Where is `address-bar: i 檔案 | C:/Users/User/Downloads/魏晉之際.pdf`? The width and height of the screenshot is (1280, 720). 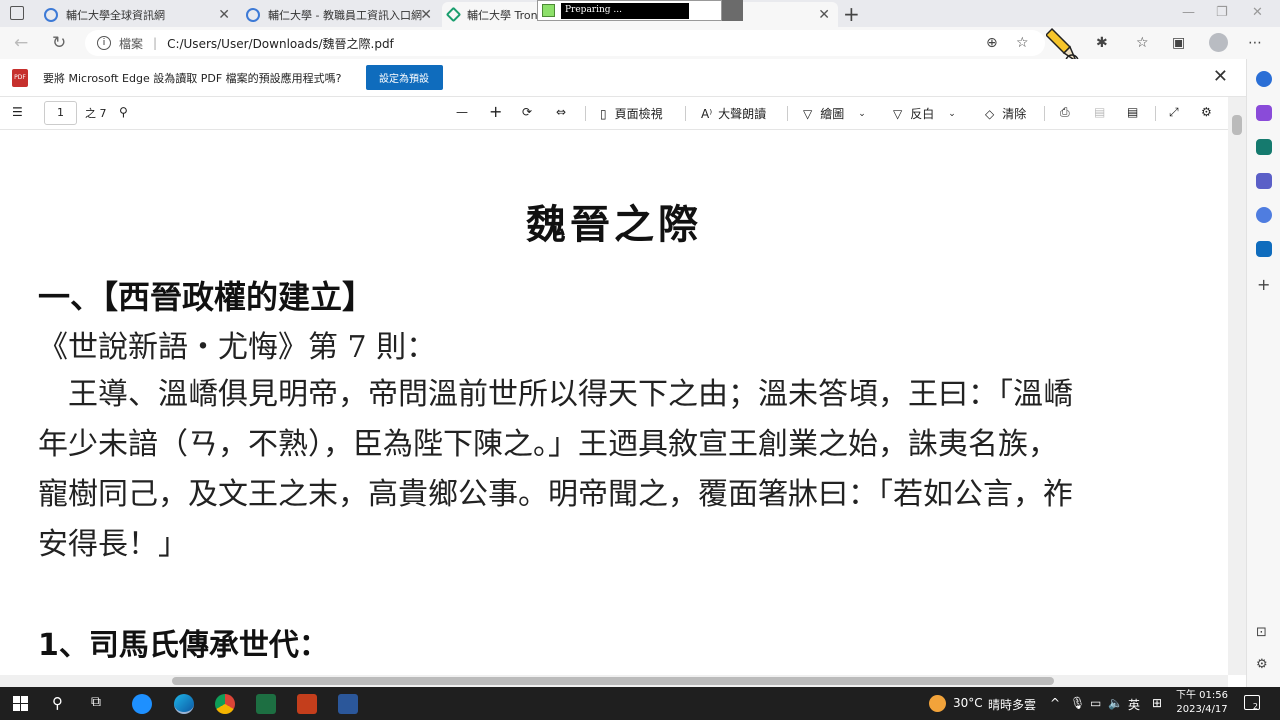
address-bar: i 檔案 | C:/Users/User/Downloads/魏晉之際.pdf is located at coordinates (565, 43).